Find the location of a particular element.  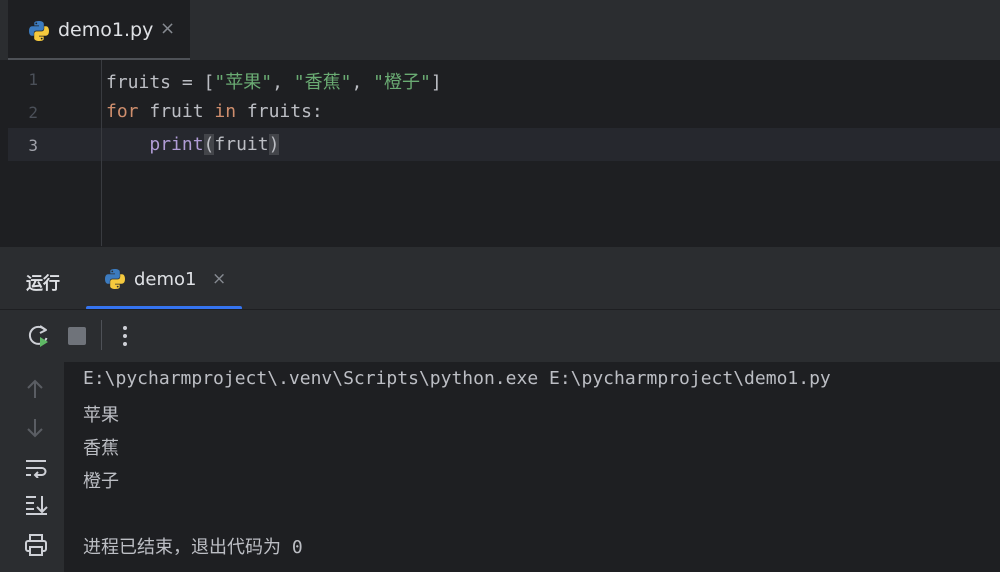

console-output-line: 橙子 is located at coordinates (101, 481).